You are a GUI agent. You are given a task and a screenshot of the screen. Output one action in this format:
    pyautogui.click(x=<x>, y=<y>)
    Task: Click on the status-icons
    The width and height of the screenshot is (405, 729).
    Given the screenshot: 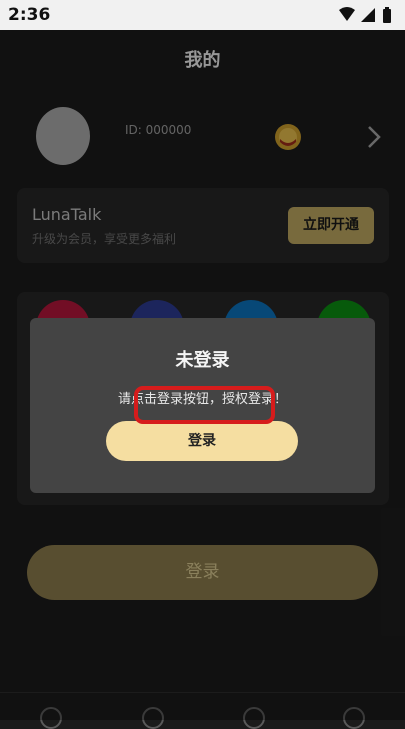 What is the action you would take?
    pyautogui.click(x=365, y=15)
    